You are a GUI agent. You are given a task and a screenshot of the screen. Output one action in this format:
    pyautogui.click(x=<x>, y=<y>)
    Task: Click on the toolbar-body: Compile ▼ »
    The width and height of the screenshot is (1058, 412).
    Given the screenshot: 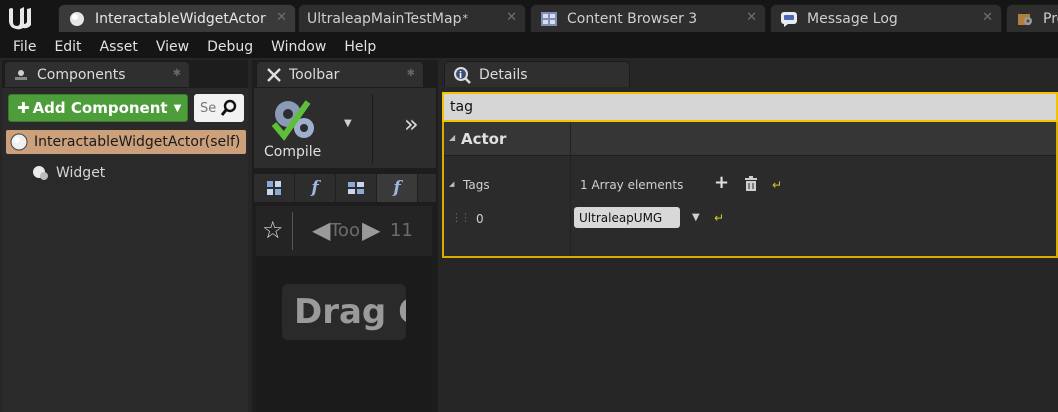 What is the action you would take?
    pyautogui.click(x=345, y=128)
    